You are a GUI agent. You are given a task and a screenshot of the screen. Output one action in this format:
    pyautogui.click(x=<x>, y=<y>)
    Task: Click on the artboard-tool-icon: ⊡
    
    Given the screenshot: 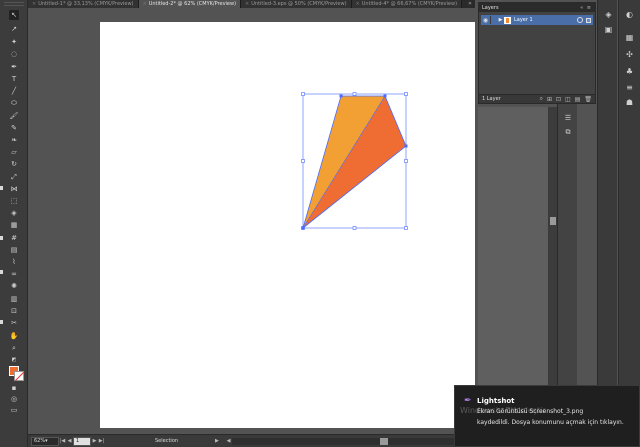 What is the action you would take?
    pyautogui.click(x=14, y=311)
    